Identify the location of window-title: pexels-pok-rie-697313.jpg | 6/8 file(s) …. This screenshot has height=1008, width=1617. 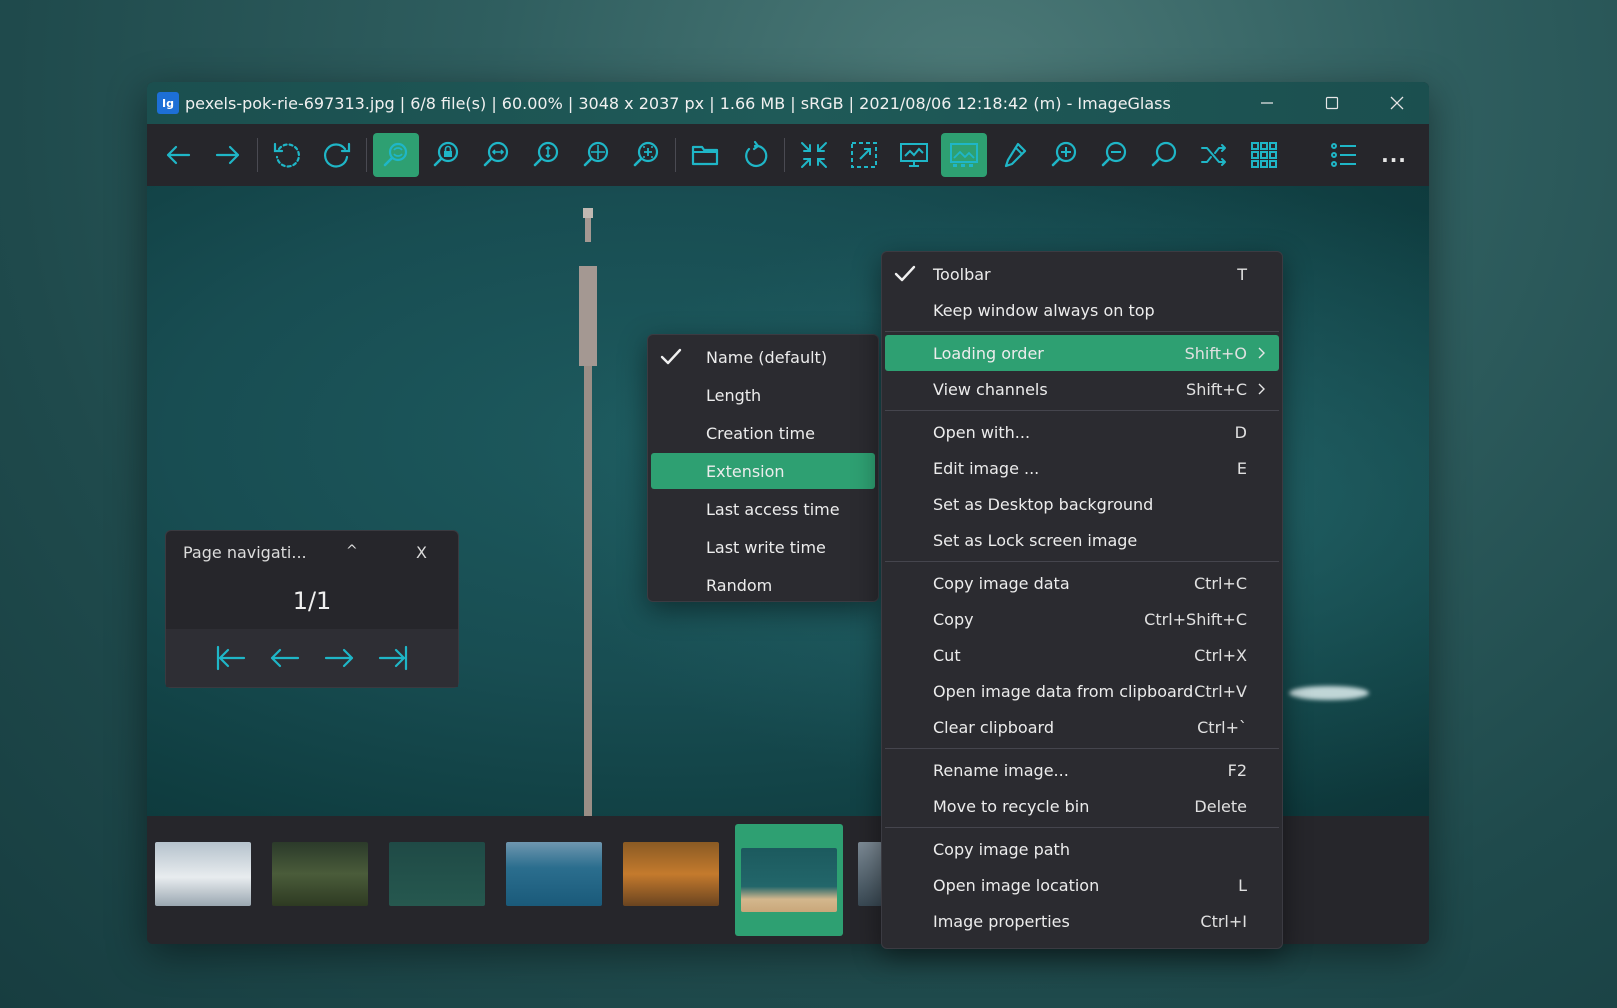
(678, 103).